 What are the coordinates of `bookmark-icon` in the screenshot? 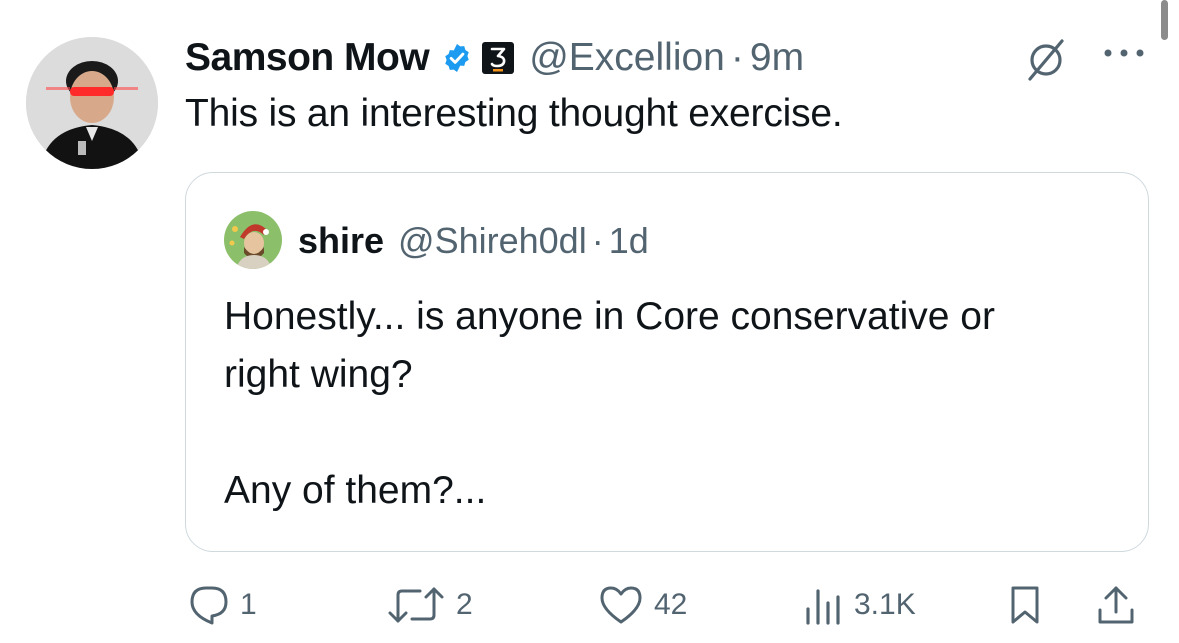 It's located at (1025, 605).